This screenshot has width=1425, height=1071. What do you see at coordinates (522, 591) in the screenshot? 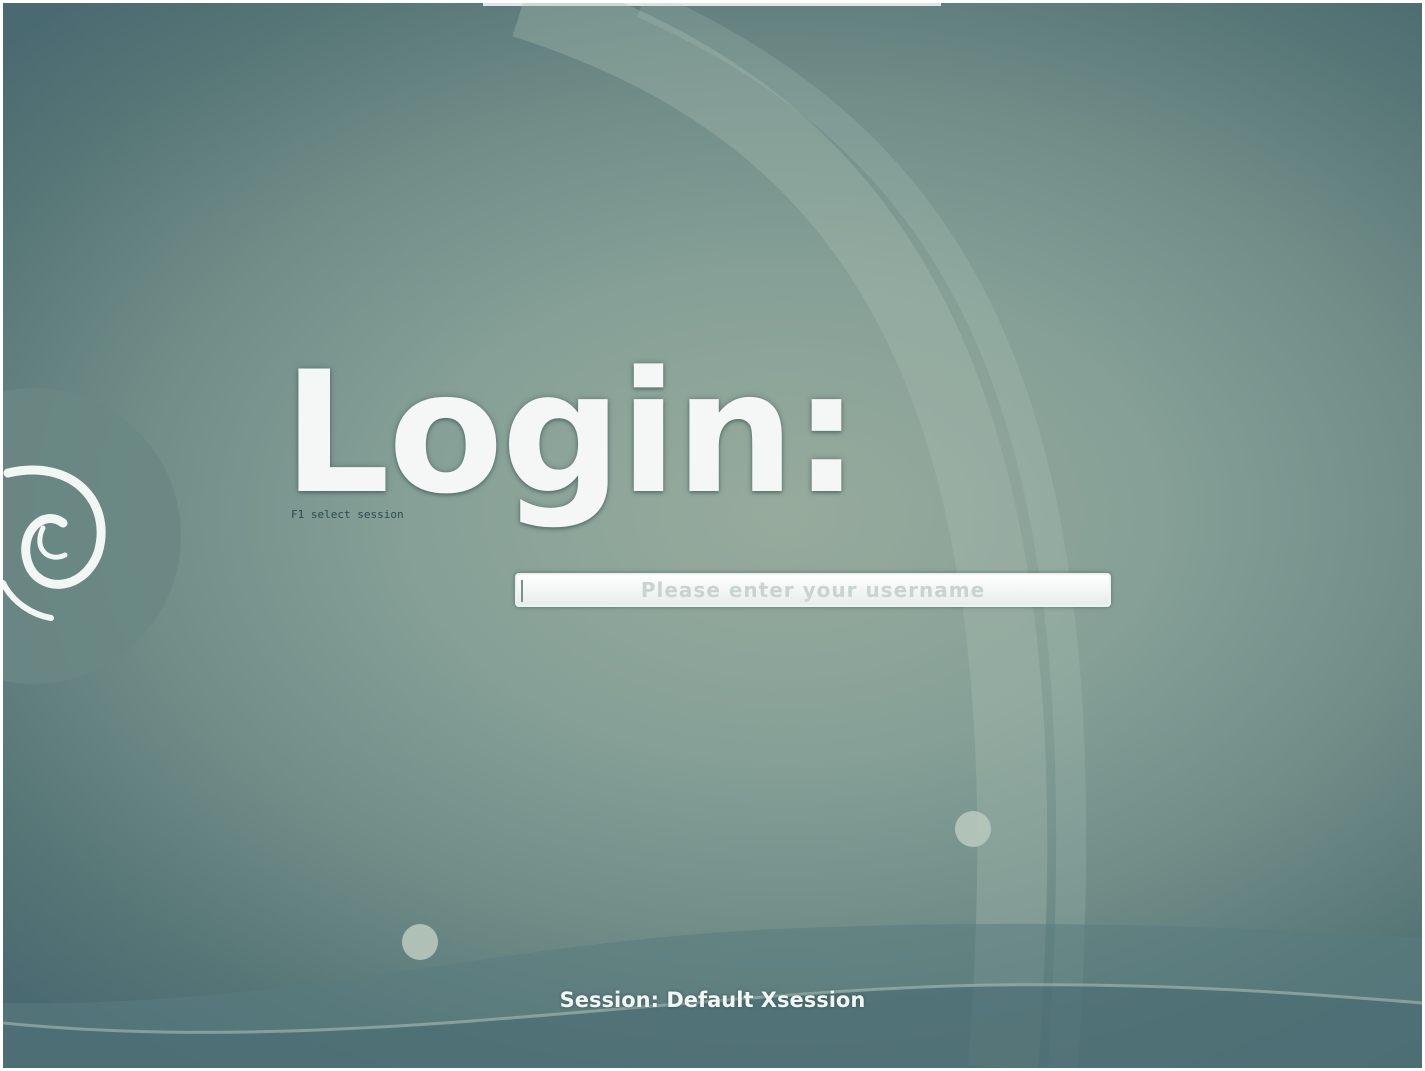
I see `text-caret` at bounding box center [522, 591].